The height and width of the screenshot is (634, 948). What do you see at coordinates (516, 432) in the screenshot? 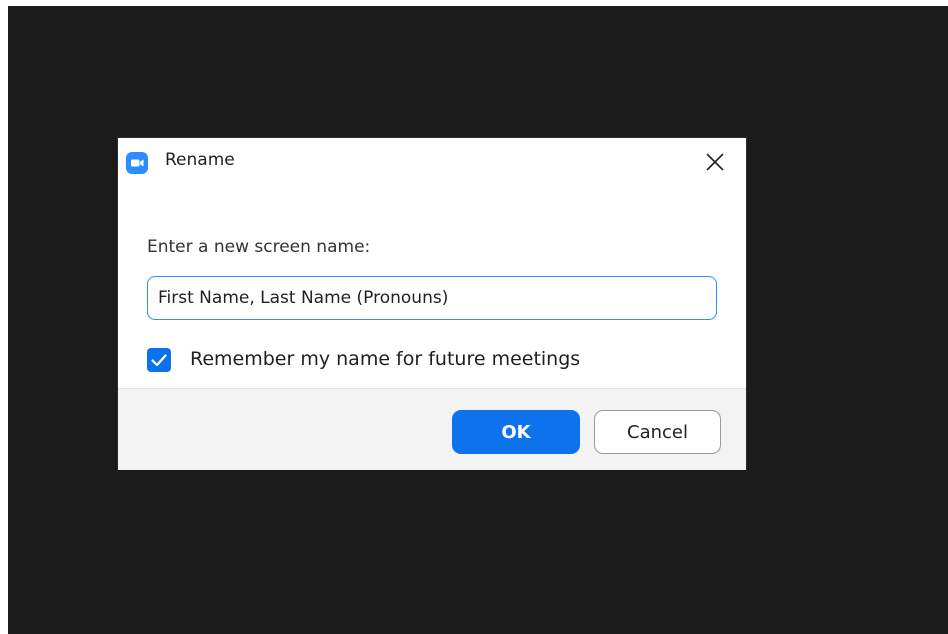
I see `ok-button: OK` at bounding box center [516, 432].